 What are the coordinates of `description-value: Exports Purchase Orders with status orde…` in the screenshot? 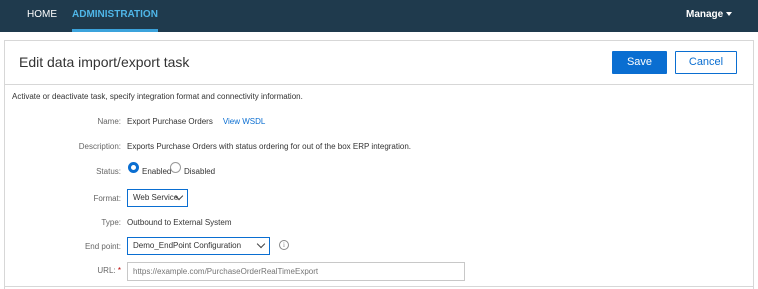 It's located at (269, 146).